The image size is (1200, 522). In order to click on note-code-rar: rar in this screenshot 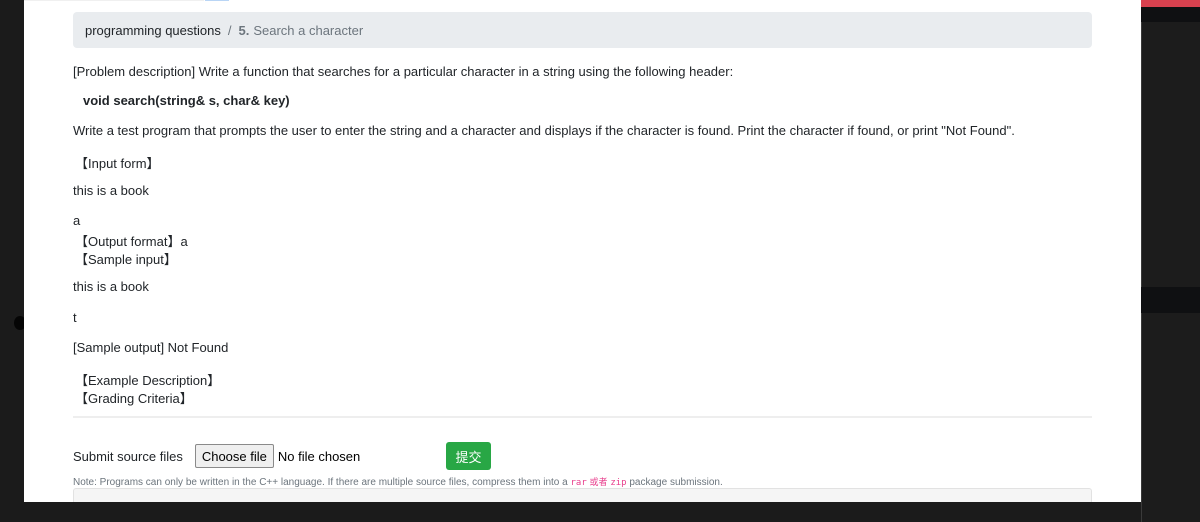, I will do `click(578, 483)`.